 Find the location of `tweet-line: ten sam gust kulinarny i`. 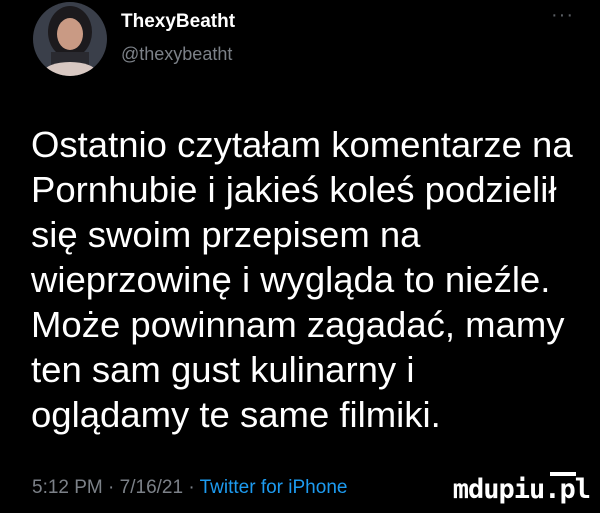

tweet-line: ten sam gust kulinarny i is located at coordinates (223, 369).